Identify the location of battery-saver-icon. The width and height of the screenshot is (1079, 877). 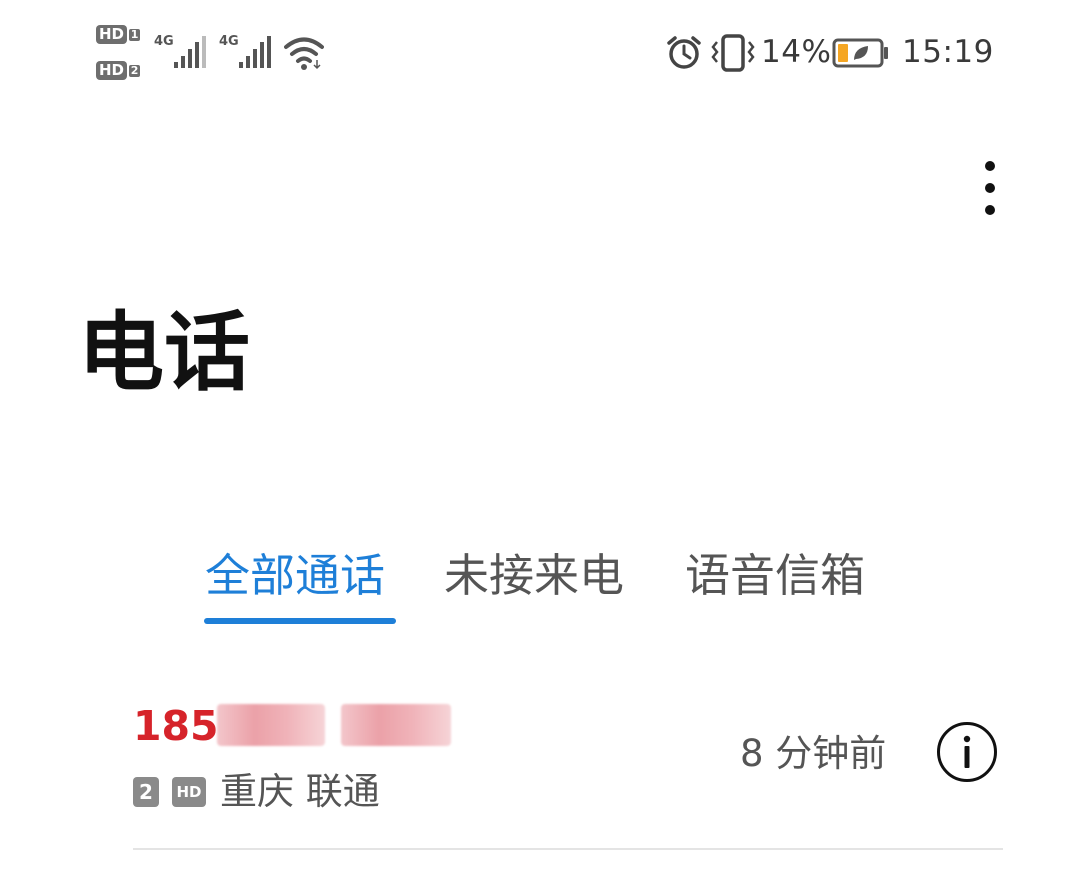
(861, 53).